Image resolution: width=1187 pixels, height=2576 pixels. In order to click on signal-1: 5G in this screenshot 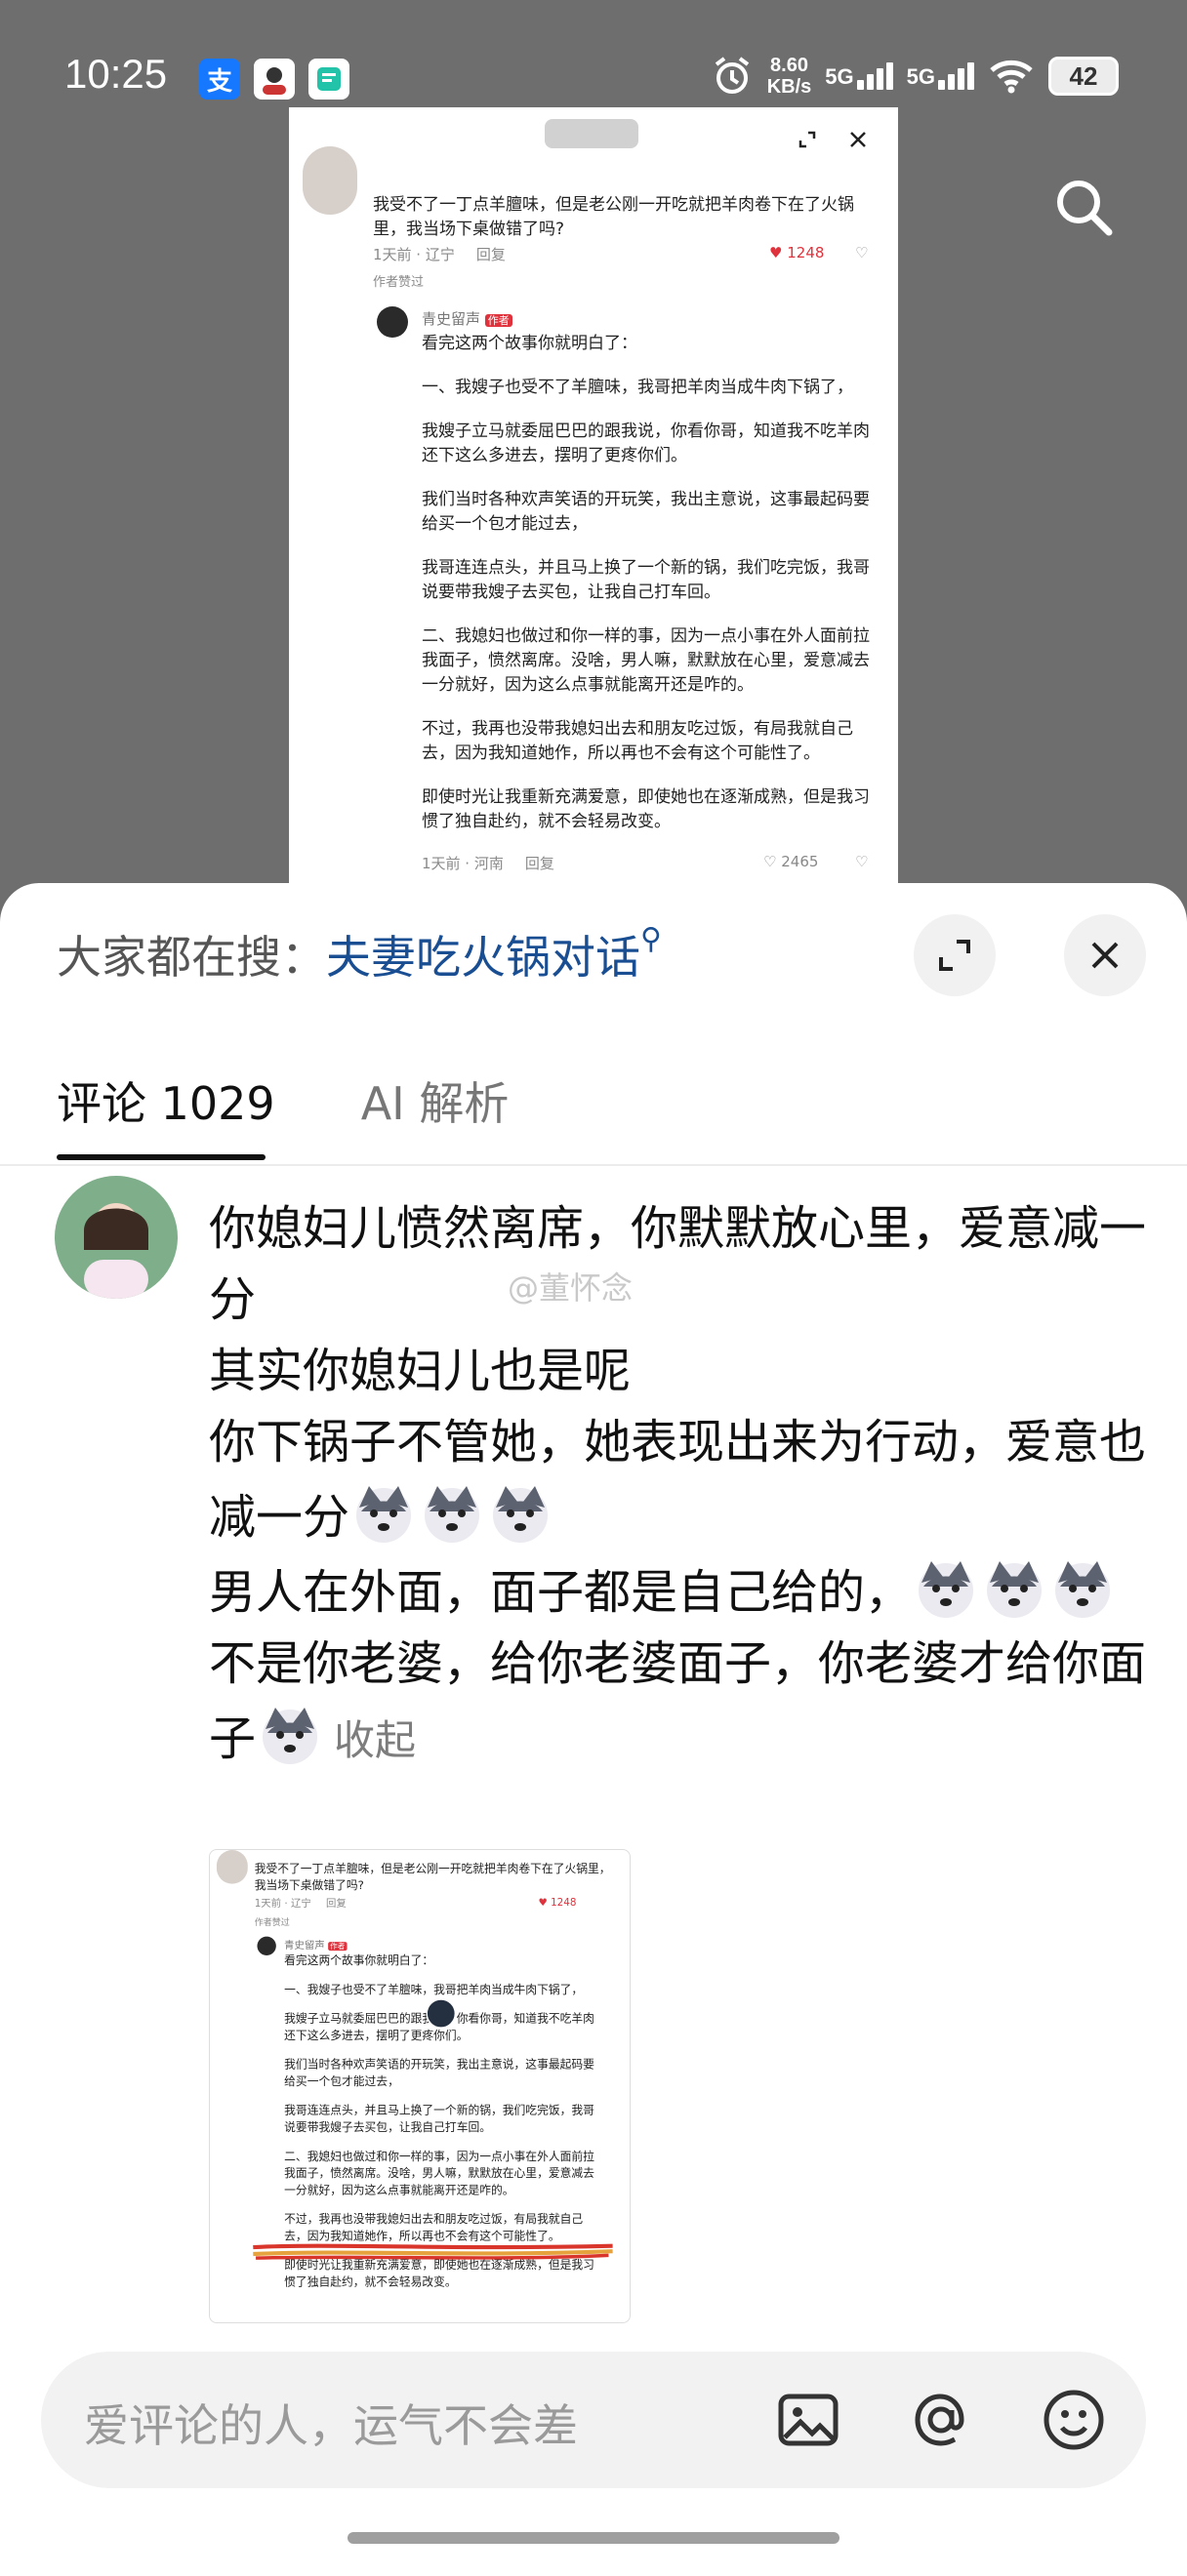, I will do `click(859, 76)`.